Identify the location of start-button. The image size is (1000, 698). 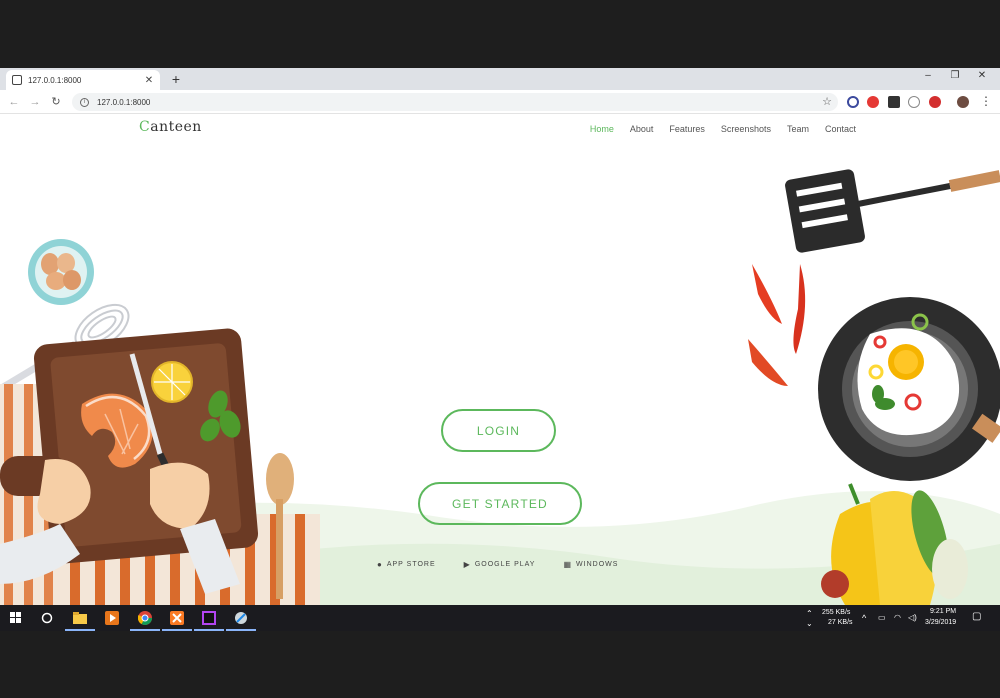
(16, 618).